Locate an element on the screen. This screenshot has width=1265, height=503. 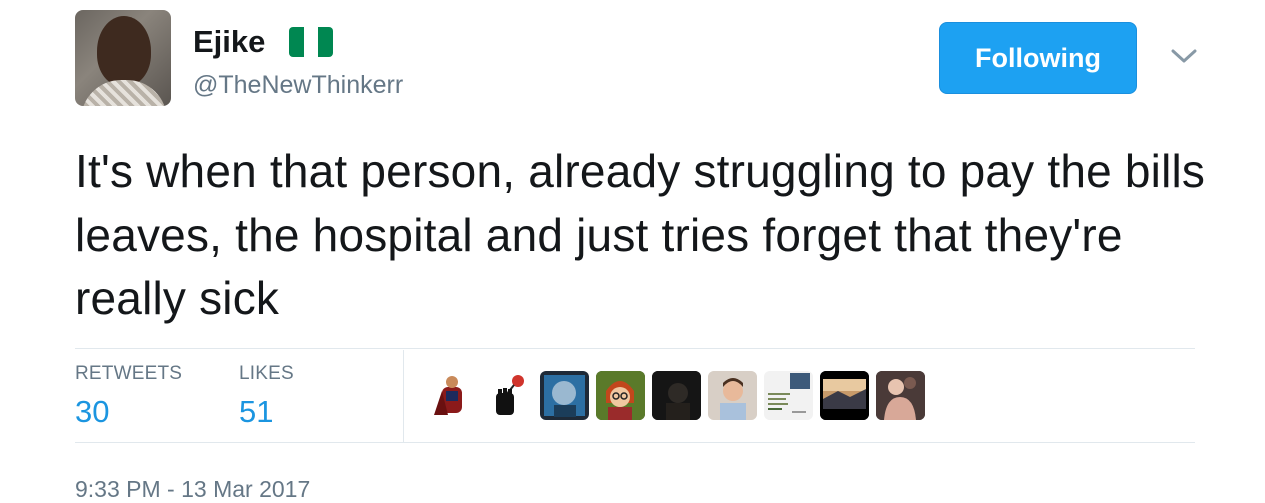
nigeria-flag-icon is located at coordinates (311, 42).